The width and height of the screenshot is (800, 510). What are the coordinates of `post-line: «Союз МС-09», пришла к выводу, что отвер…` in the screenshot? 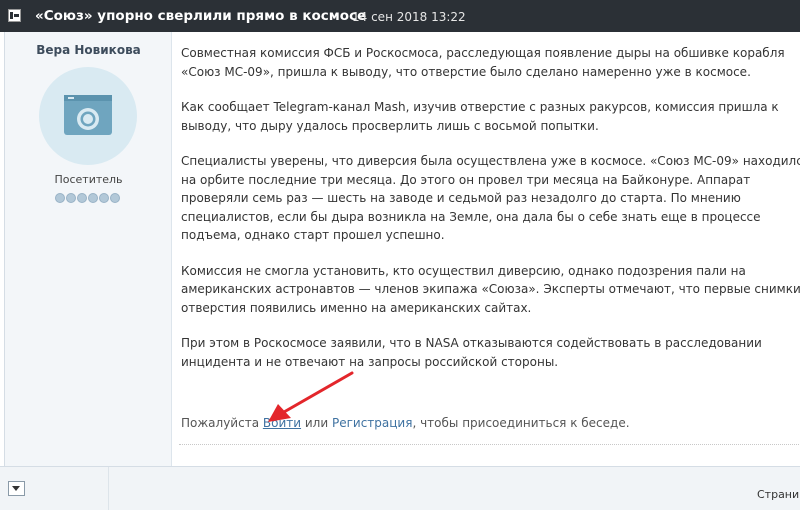 It's located at (466, 71).